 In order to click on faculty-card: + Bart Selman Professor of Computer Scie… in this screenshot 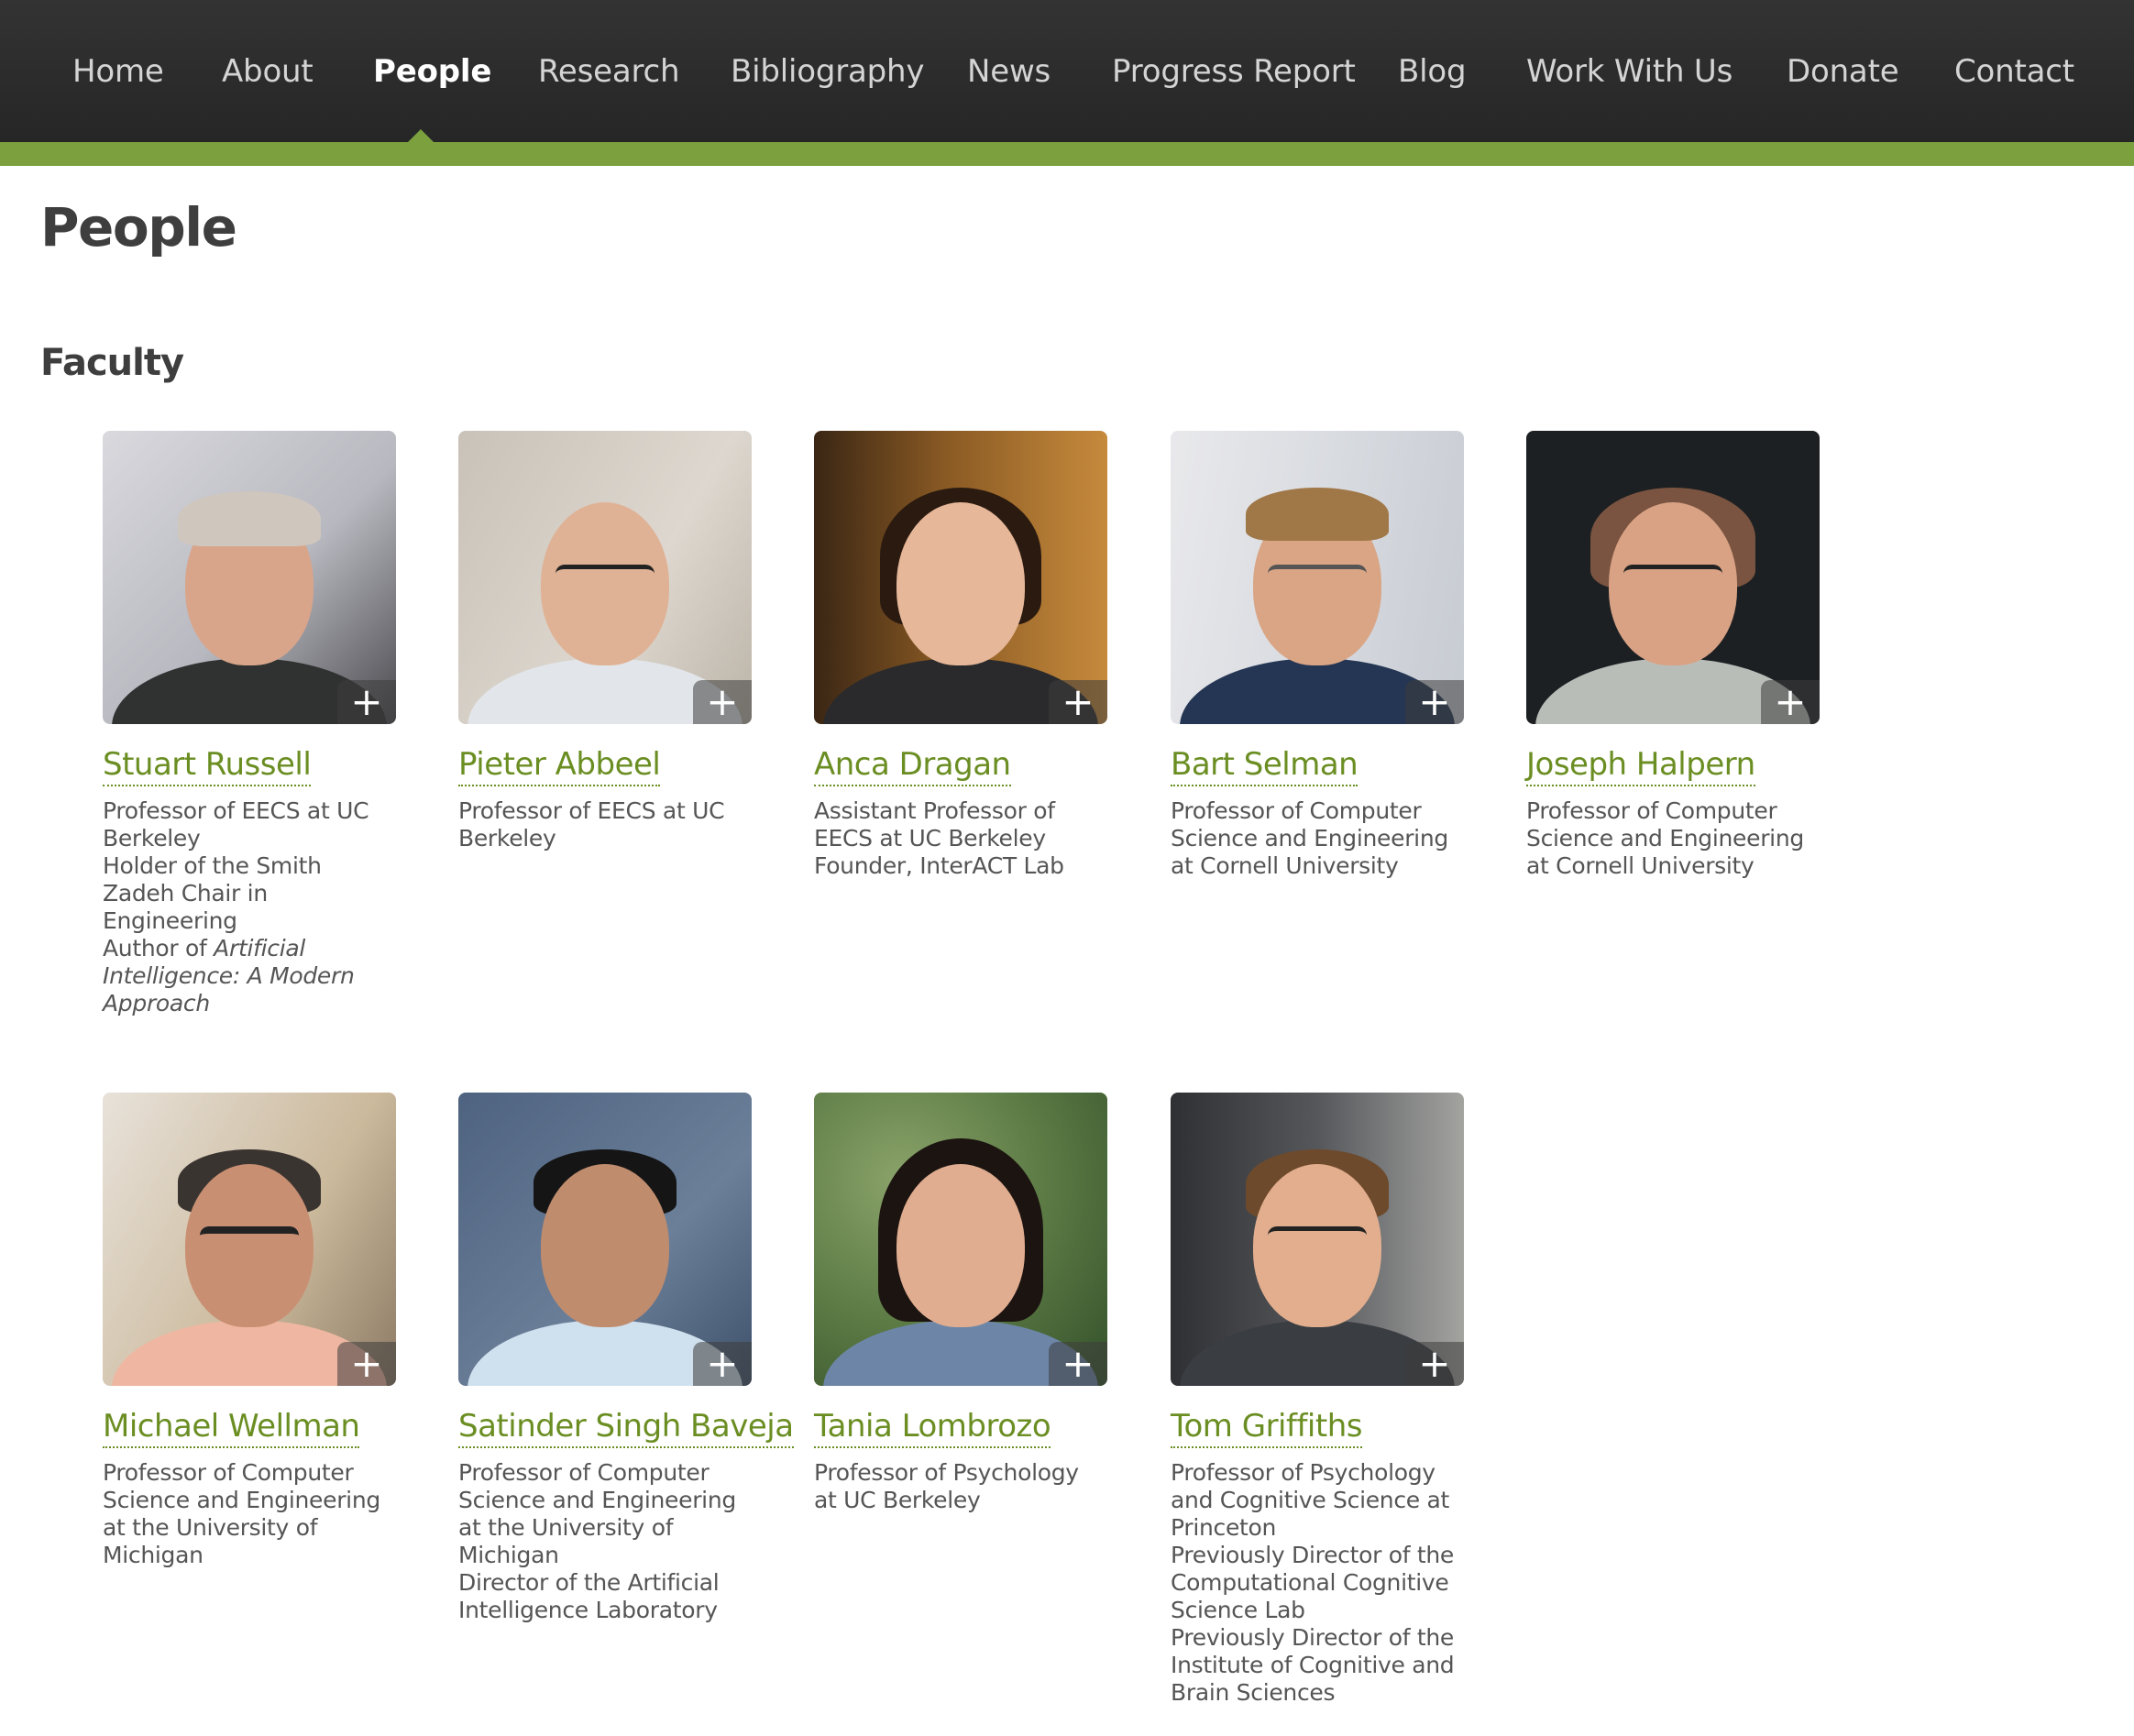, I will do `click(1317, 656)`.